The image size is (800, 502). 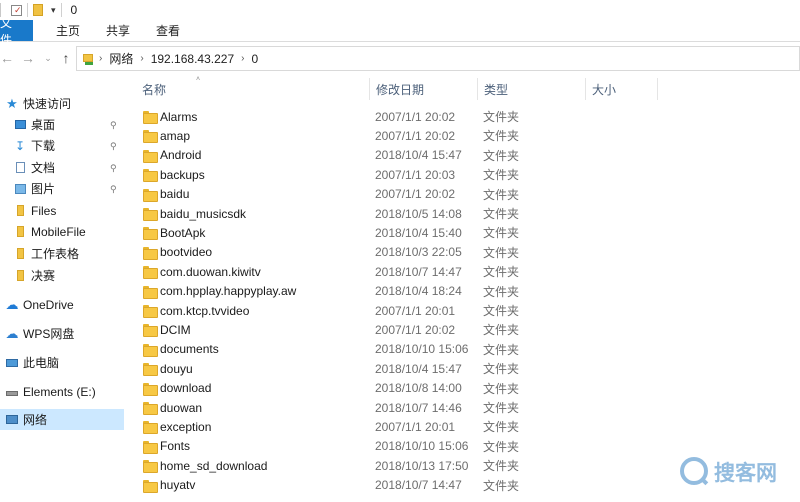 What do you see at coordinates (462, 116) in the screenshot?
I see `file-row: Alarms 2007/1/1 20:02 文件夹` at bounding box center [462, 116].